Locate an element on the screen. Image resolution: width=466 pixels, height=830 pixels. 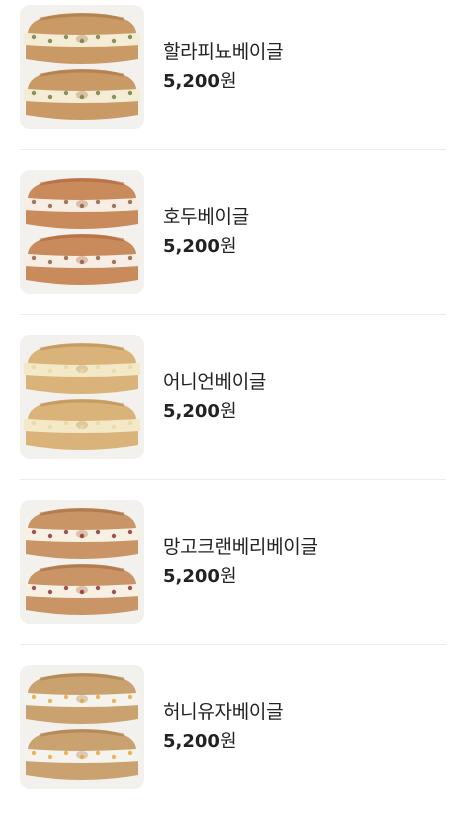
mango-cranberry-bagel-image is located at coordinates (82, 561).